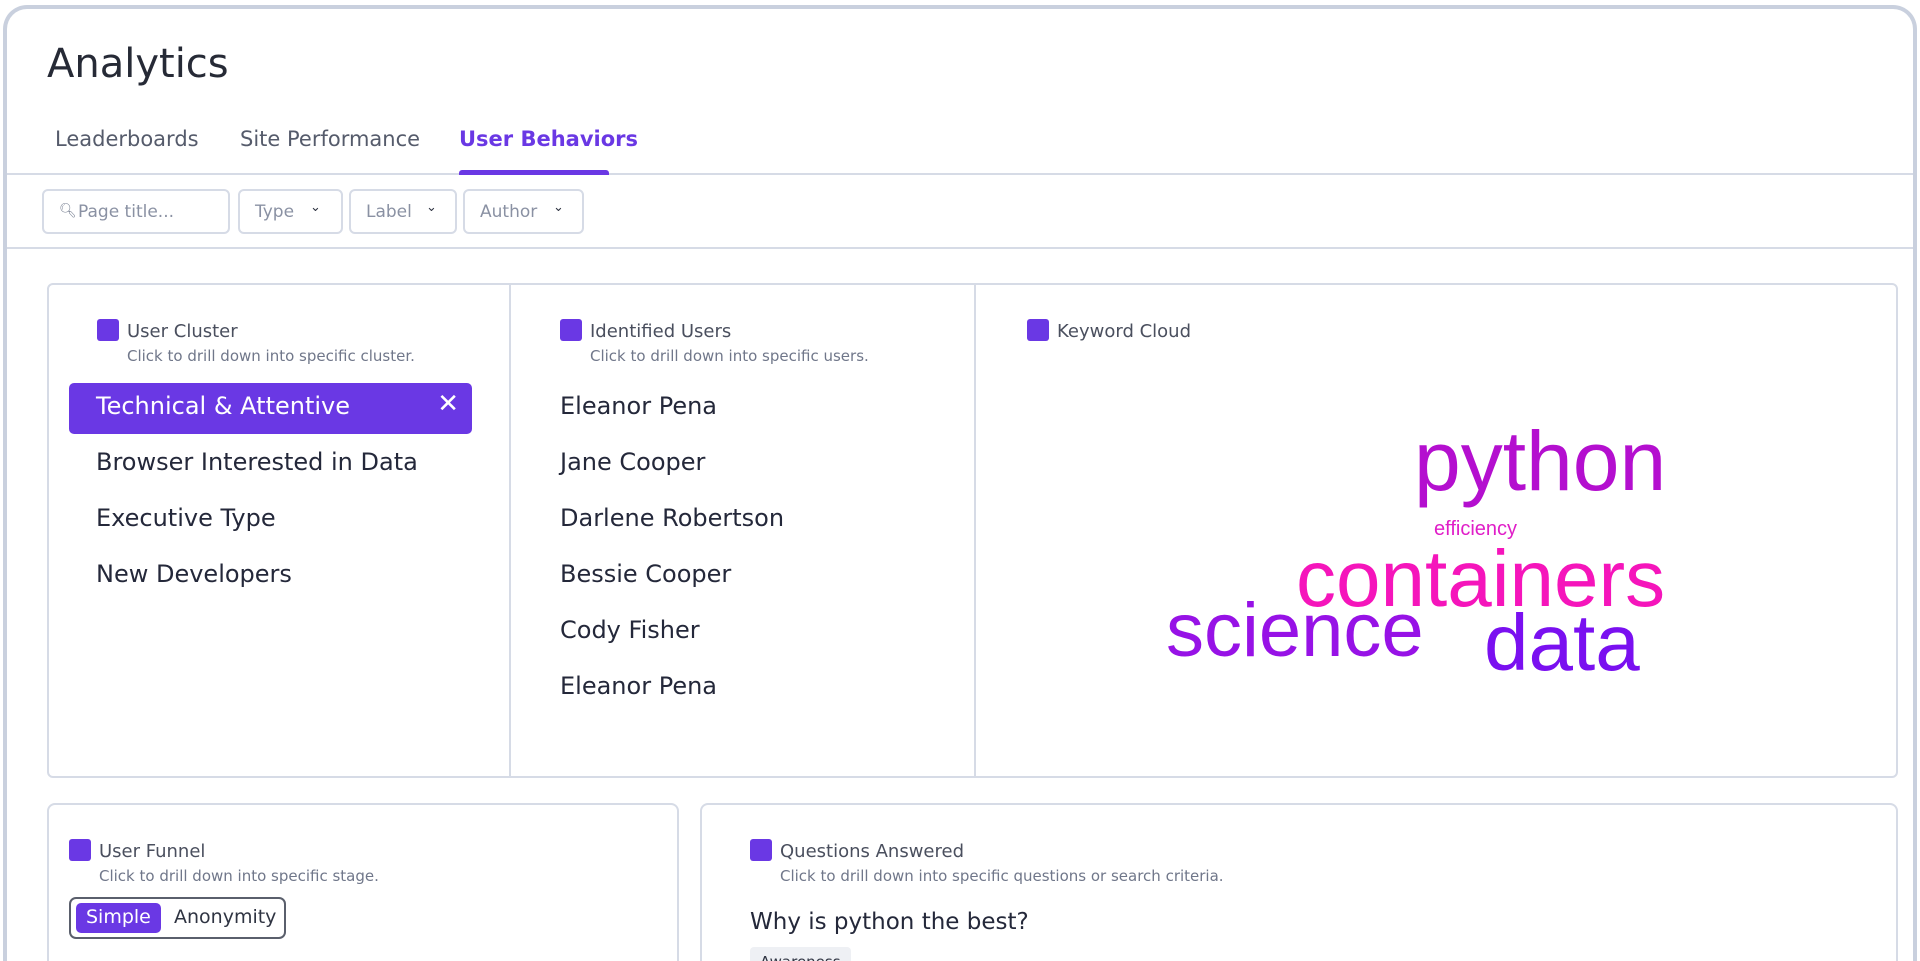  Describe the element at coordinates (672, 632) in the screenshot. I see `user-item: Cody Fisher` at that location.